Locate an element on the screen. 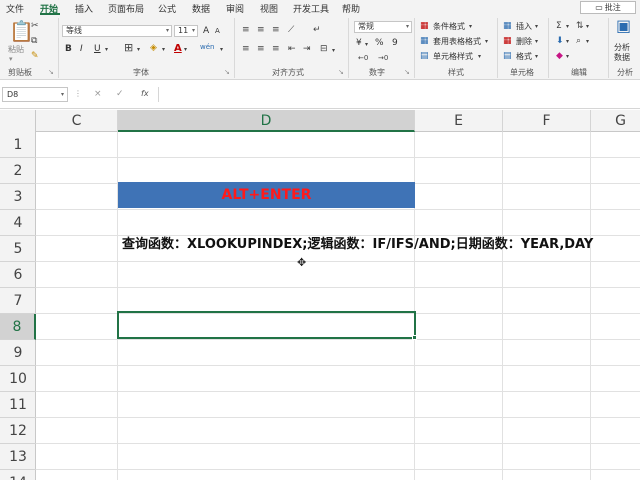 The height and width of the screenshot is (480, 640). menu-view: 视图 is located at coordinates (269, 8).